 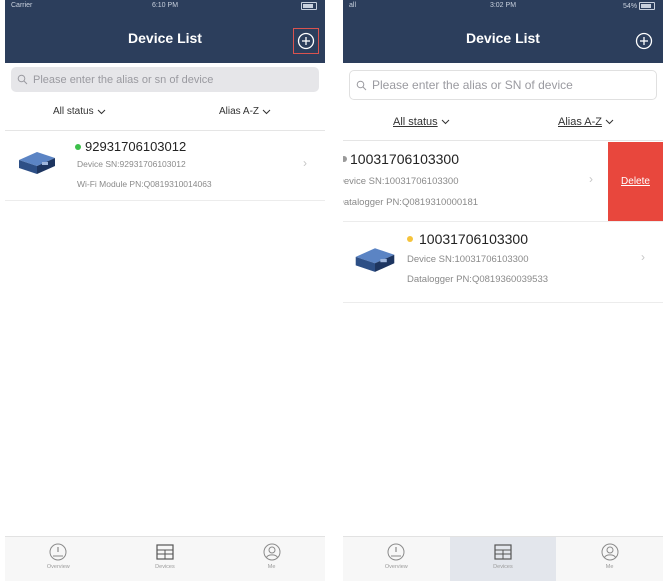 What do you see at coordinates (345, 159) in the screenshot?
I see `offline-status-dot` at bounding box center [345, 159].